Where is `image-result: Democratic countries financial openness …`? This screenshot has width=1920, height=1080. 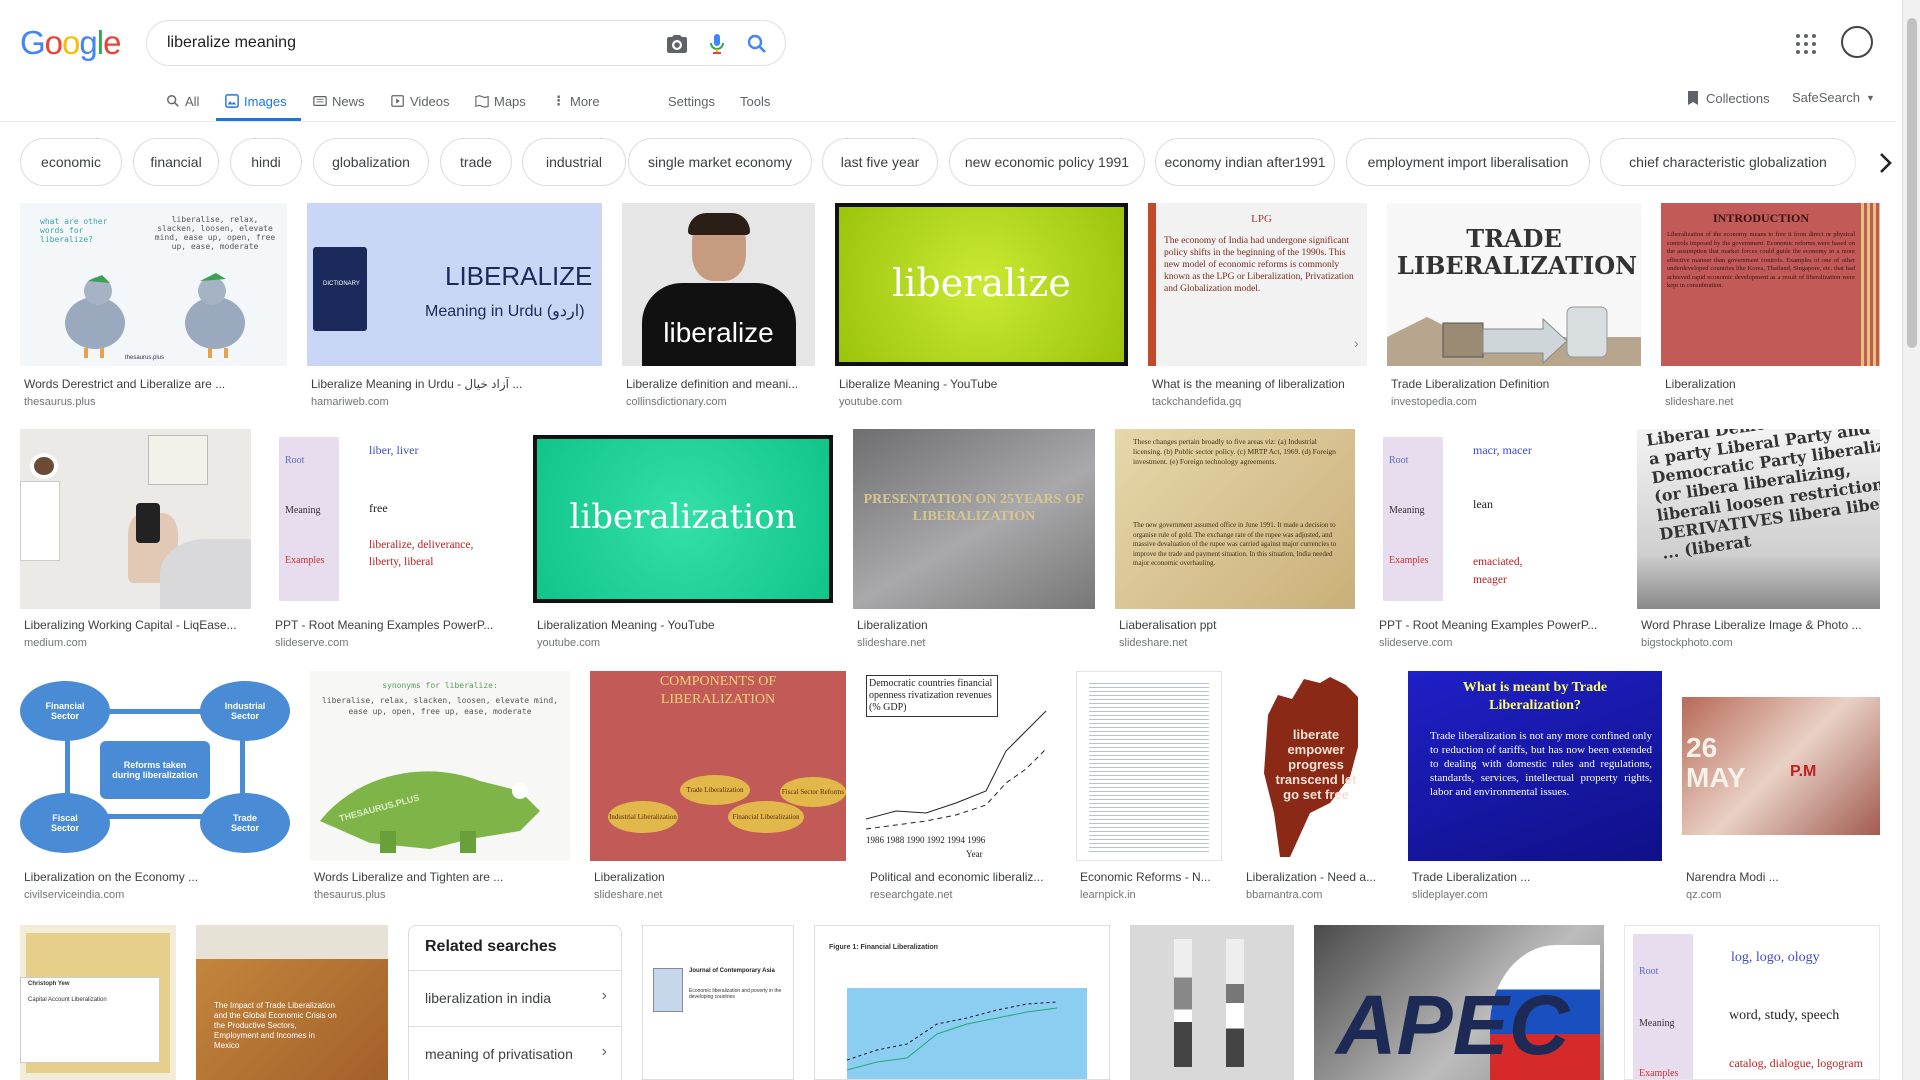
image-result: Democratic countries financial openness … is located at coordinates (961, 788).